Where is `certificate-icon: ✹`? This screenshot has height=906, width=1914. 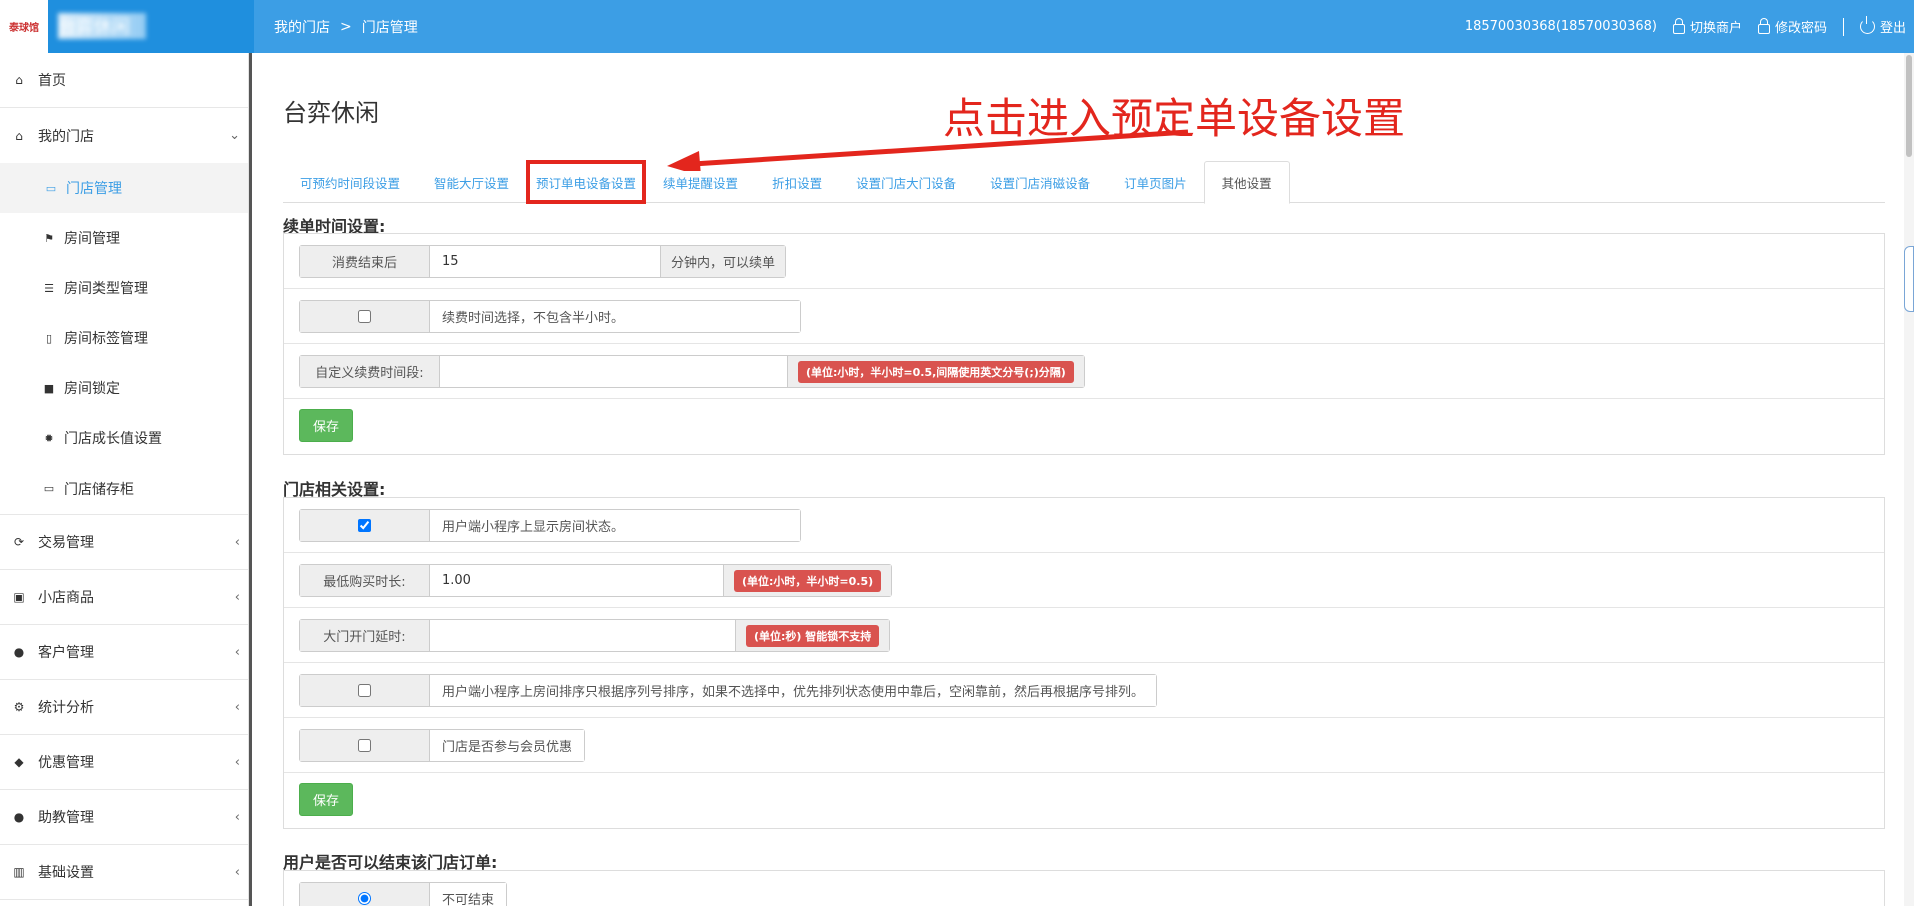
certificate-icon: ✹ is located at coordinates (49, 438).